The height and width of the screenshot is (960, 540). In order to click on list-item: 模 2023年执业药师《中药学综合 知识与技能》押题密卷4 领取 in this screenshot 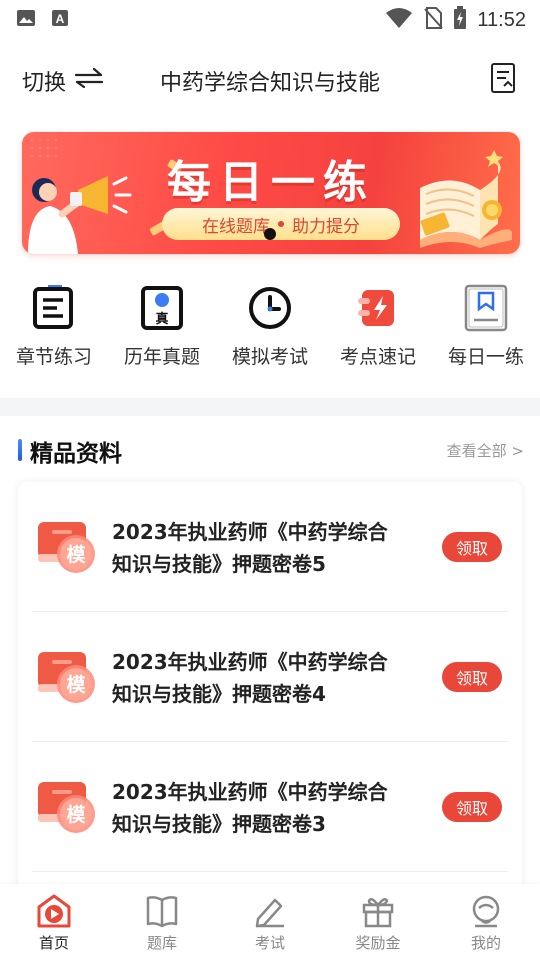, I will do `click(270, 677)`.